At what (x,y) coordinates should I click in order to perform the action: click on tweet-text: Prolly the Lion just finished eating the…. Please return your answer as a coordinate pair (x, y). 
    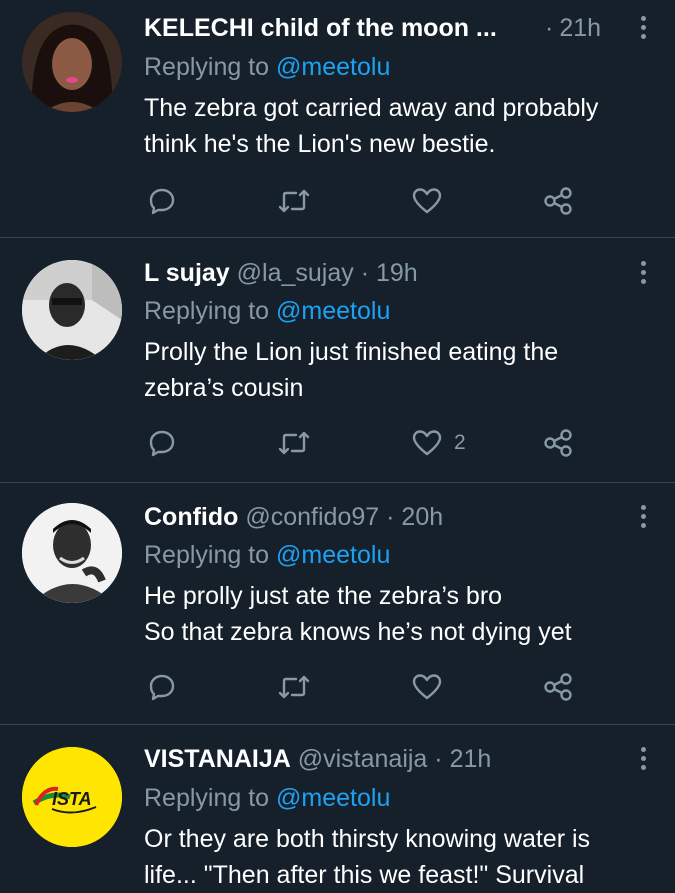
    Looking at the image, I should click on (401, 370).